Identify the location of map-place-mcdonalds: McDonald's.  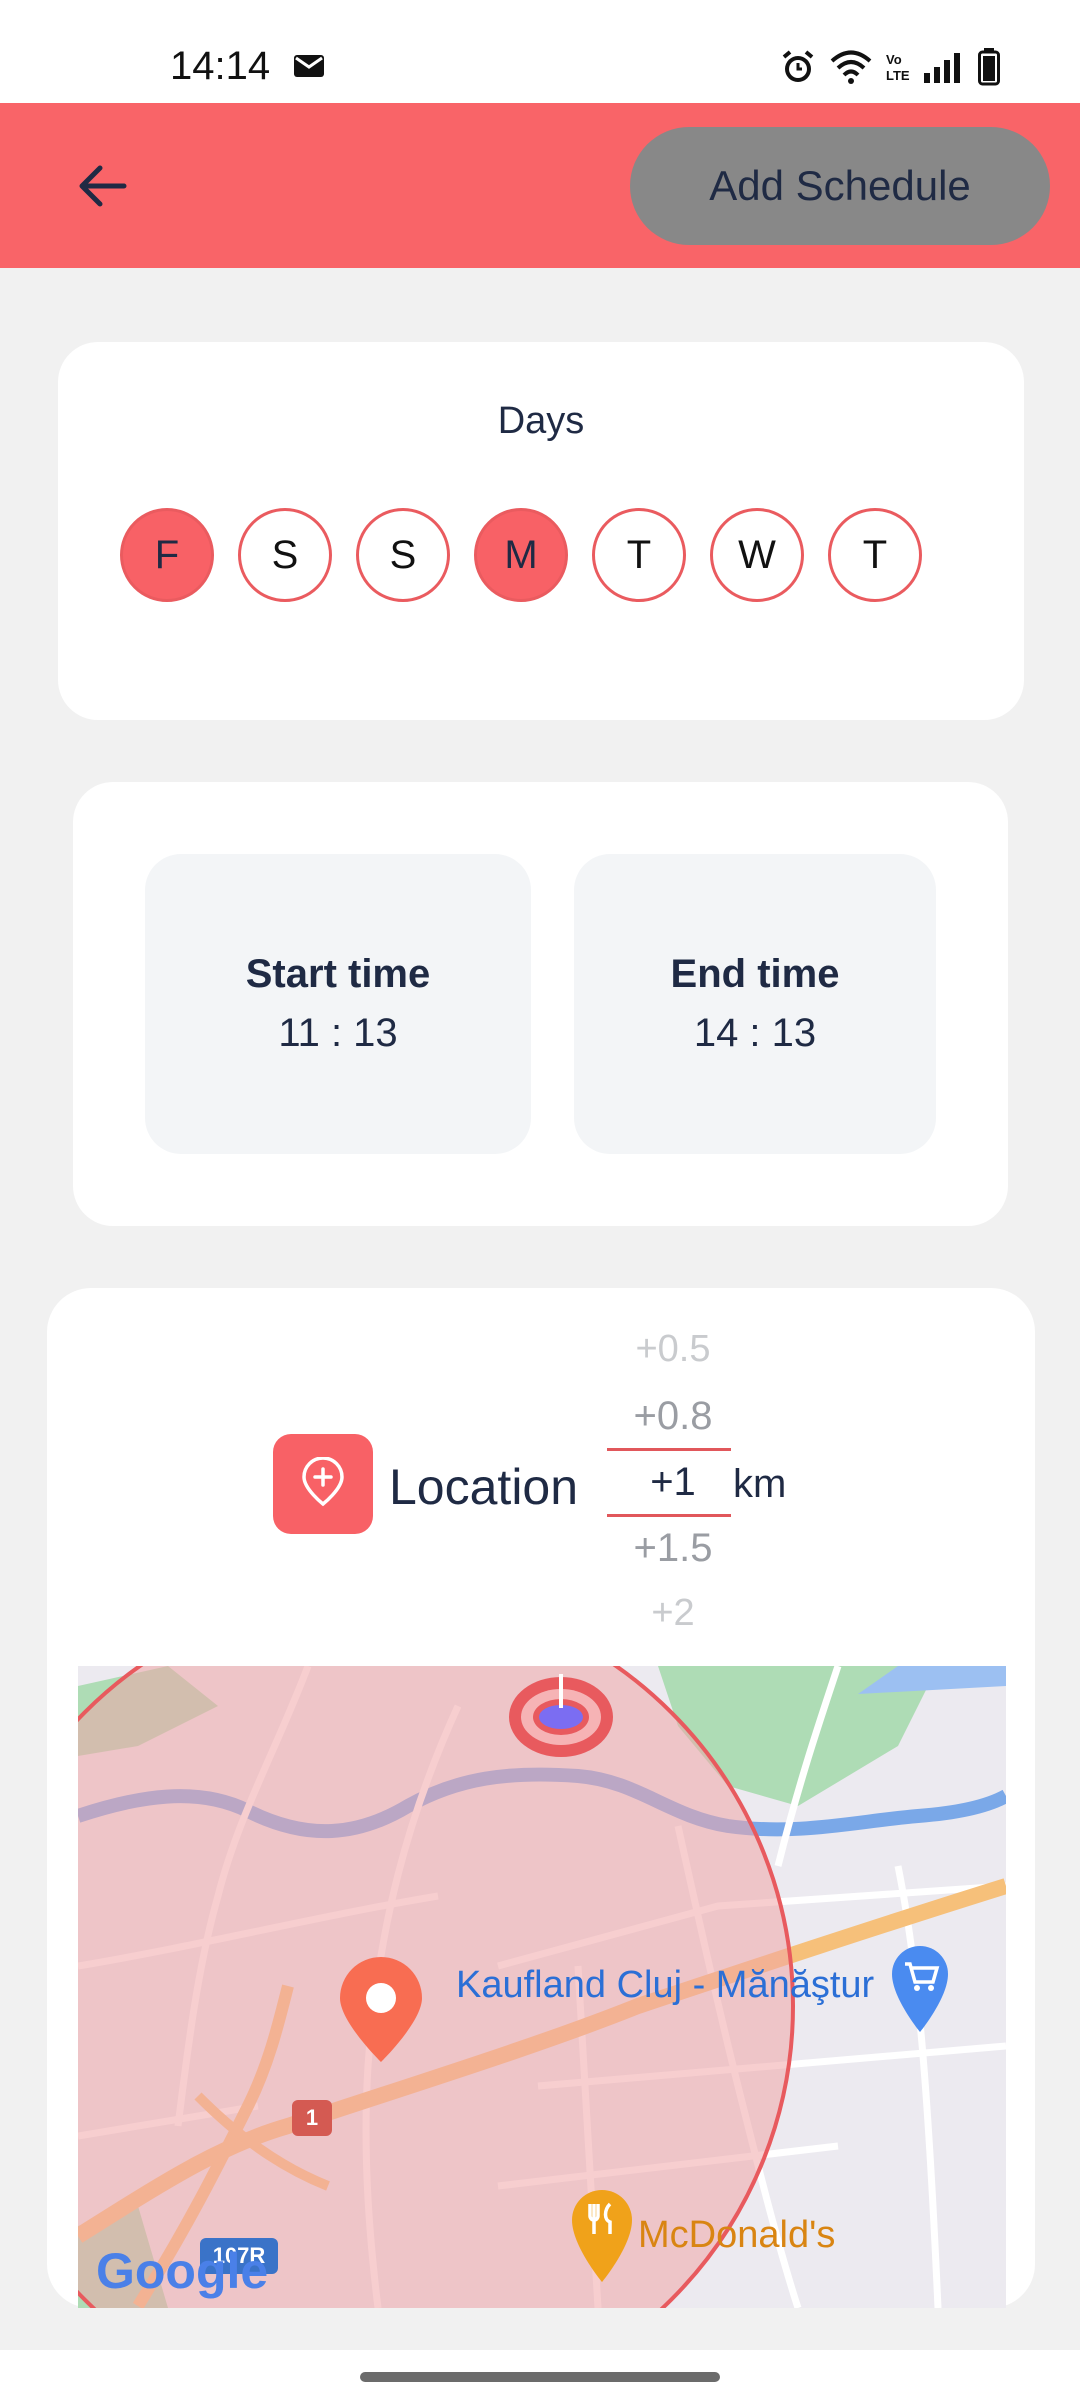
(736, 2235).